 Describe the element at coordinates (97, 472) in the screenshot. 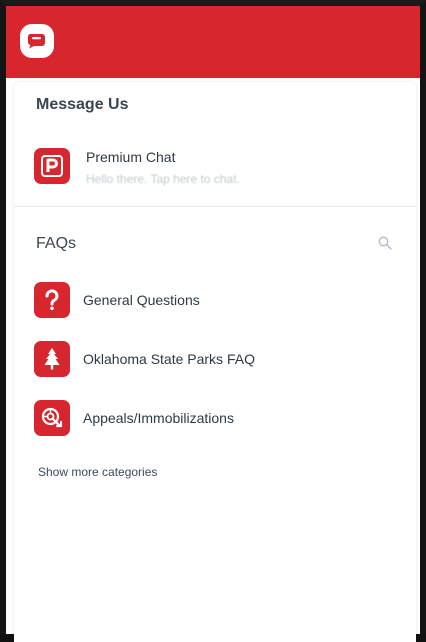

I see `show-more-categories-link: Show more categories` at that location.